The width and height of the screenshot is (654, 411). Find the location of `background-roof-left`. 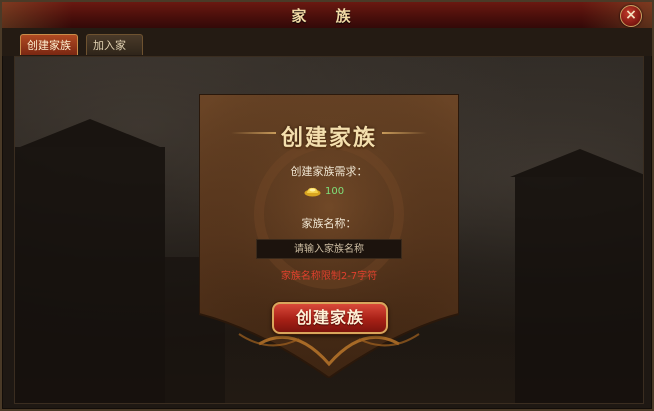

background-roof-left is located at coordinates (90, 133).